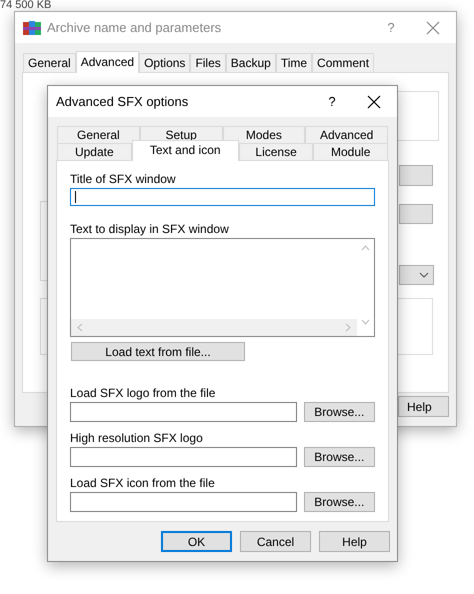  Describe the element at coordinates (423, 406) in the screenshot. I see `help-button: Help` at that location.